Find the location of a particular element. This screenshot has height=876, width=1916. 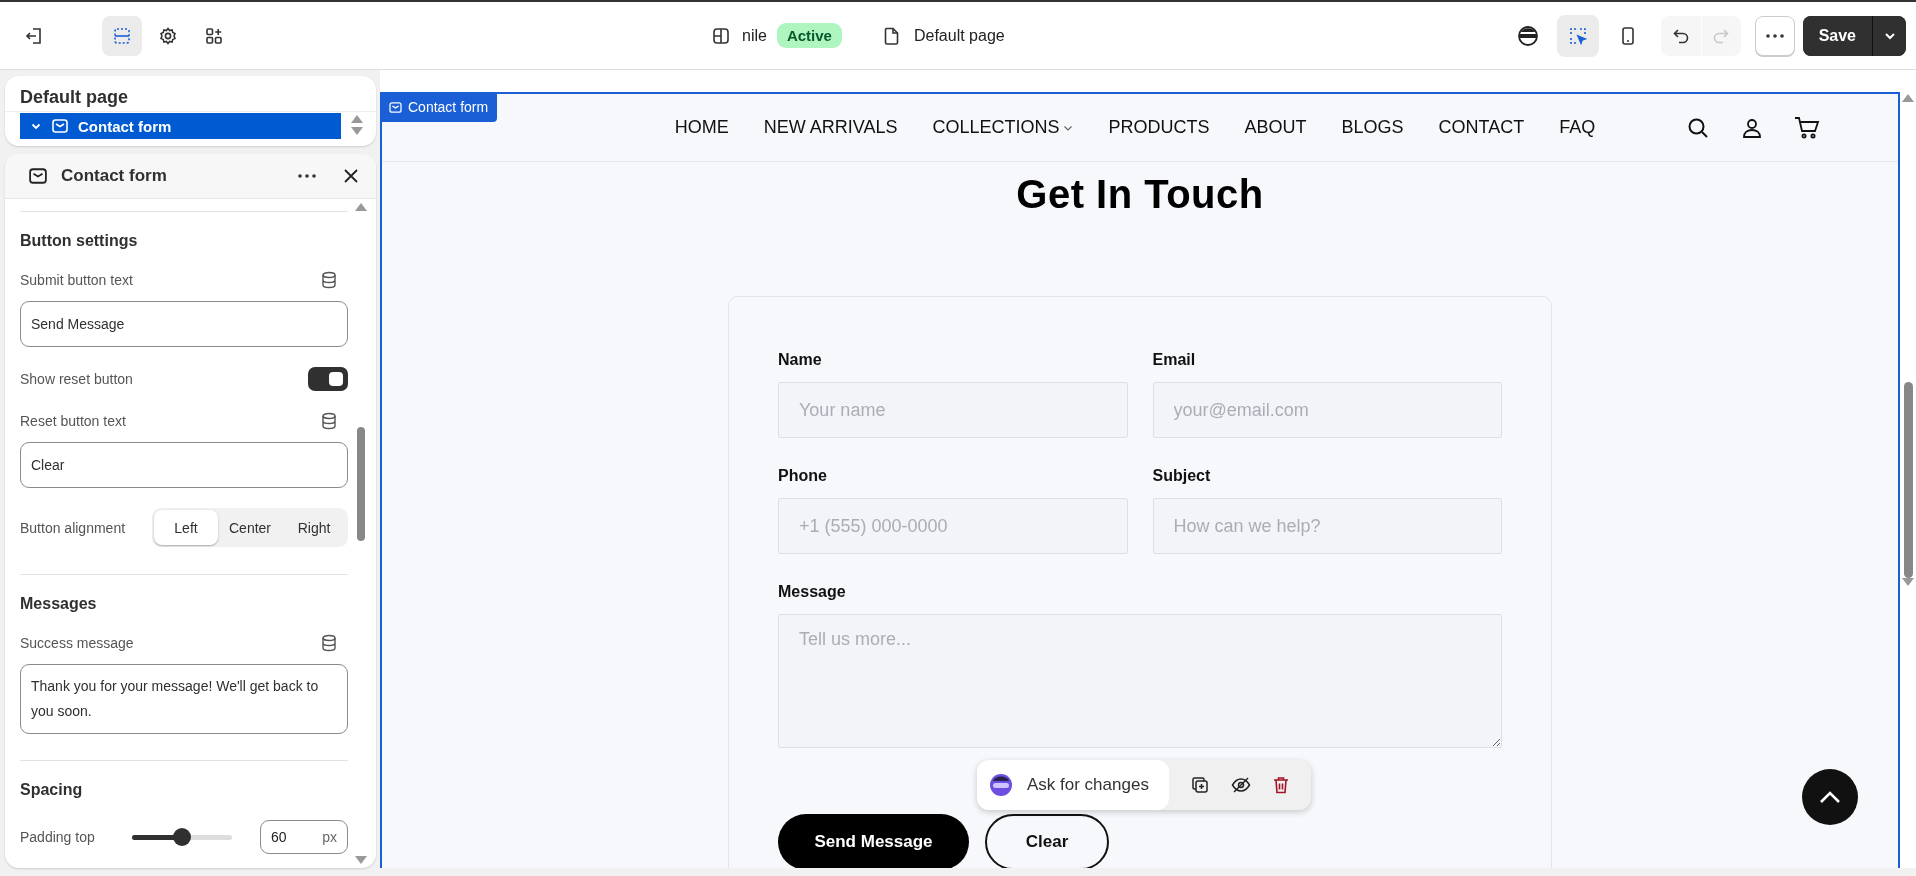

sections-button is located at coordinates (122, 35).